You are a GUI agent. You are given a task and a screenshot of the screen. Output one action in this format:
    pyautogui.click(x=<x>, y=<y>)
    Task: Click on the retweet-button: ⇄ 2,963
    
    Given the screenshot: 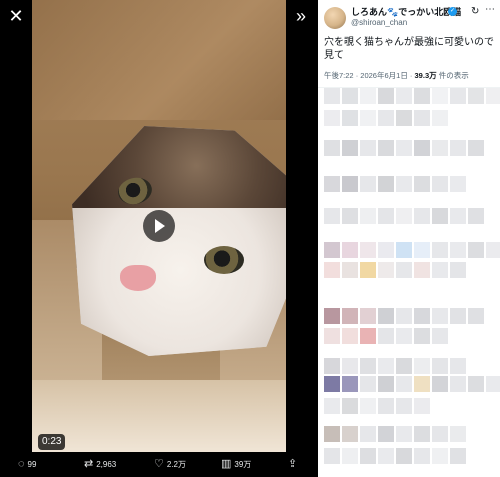 What is the action you would take?
    pyautogui.click(x=100, y=464)
    